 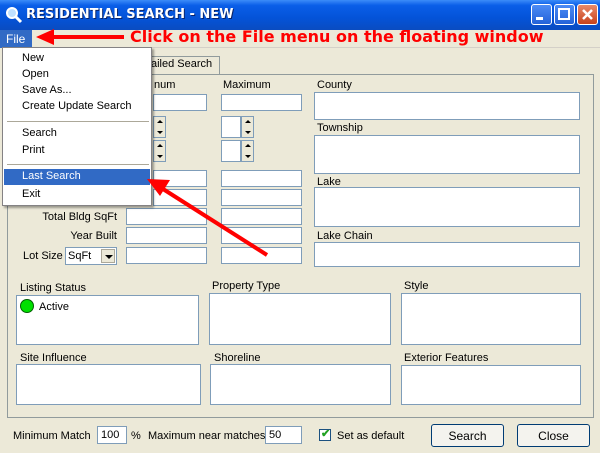 I want to click on exterior-features-list, so click(x=491, y=385).